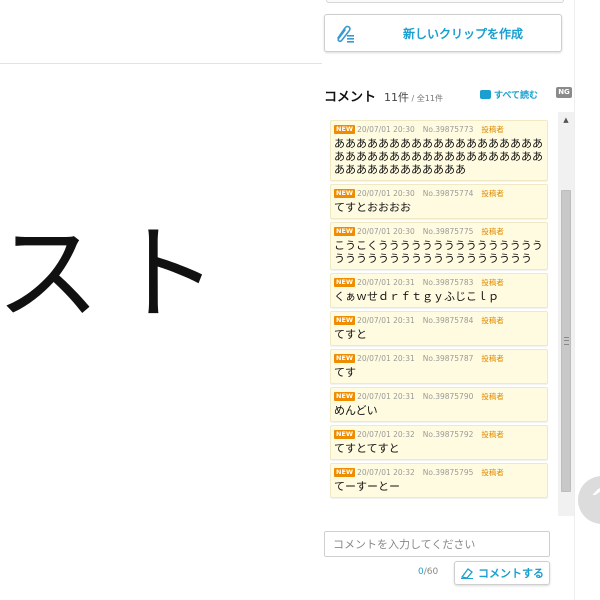 This screenshot has width=600, height=600. I want to click on comment-meta: NEW 20/07/01 20:31 No.39875784 投稿者, so click(438, 320).